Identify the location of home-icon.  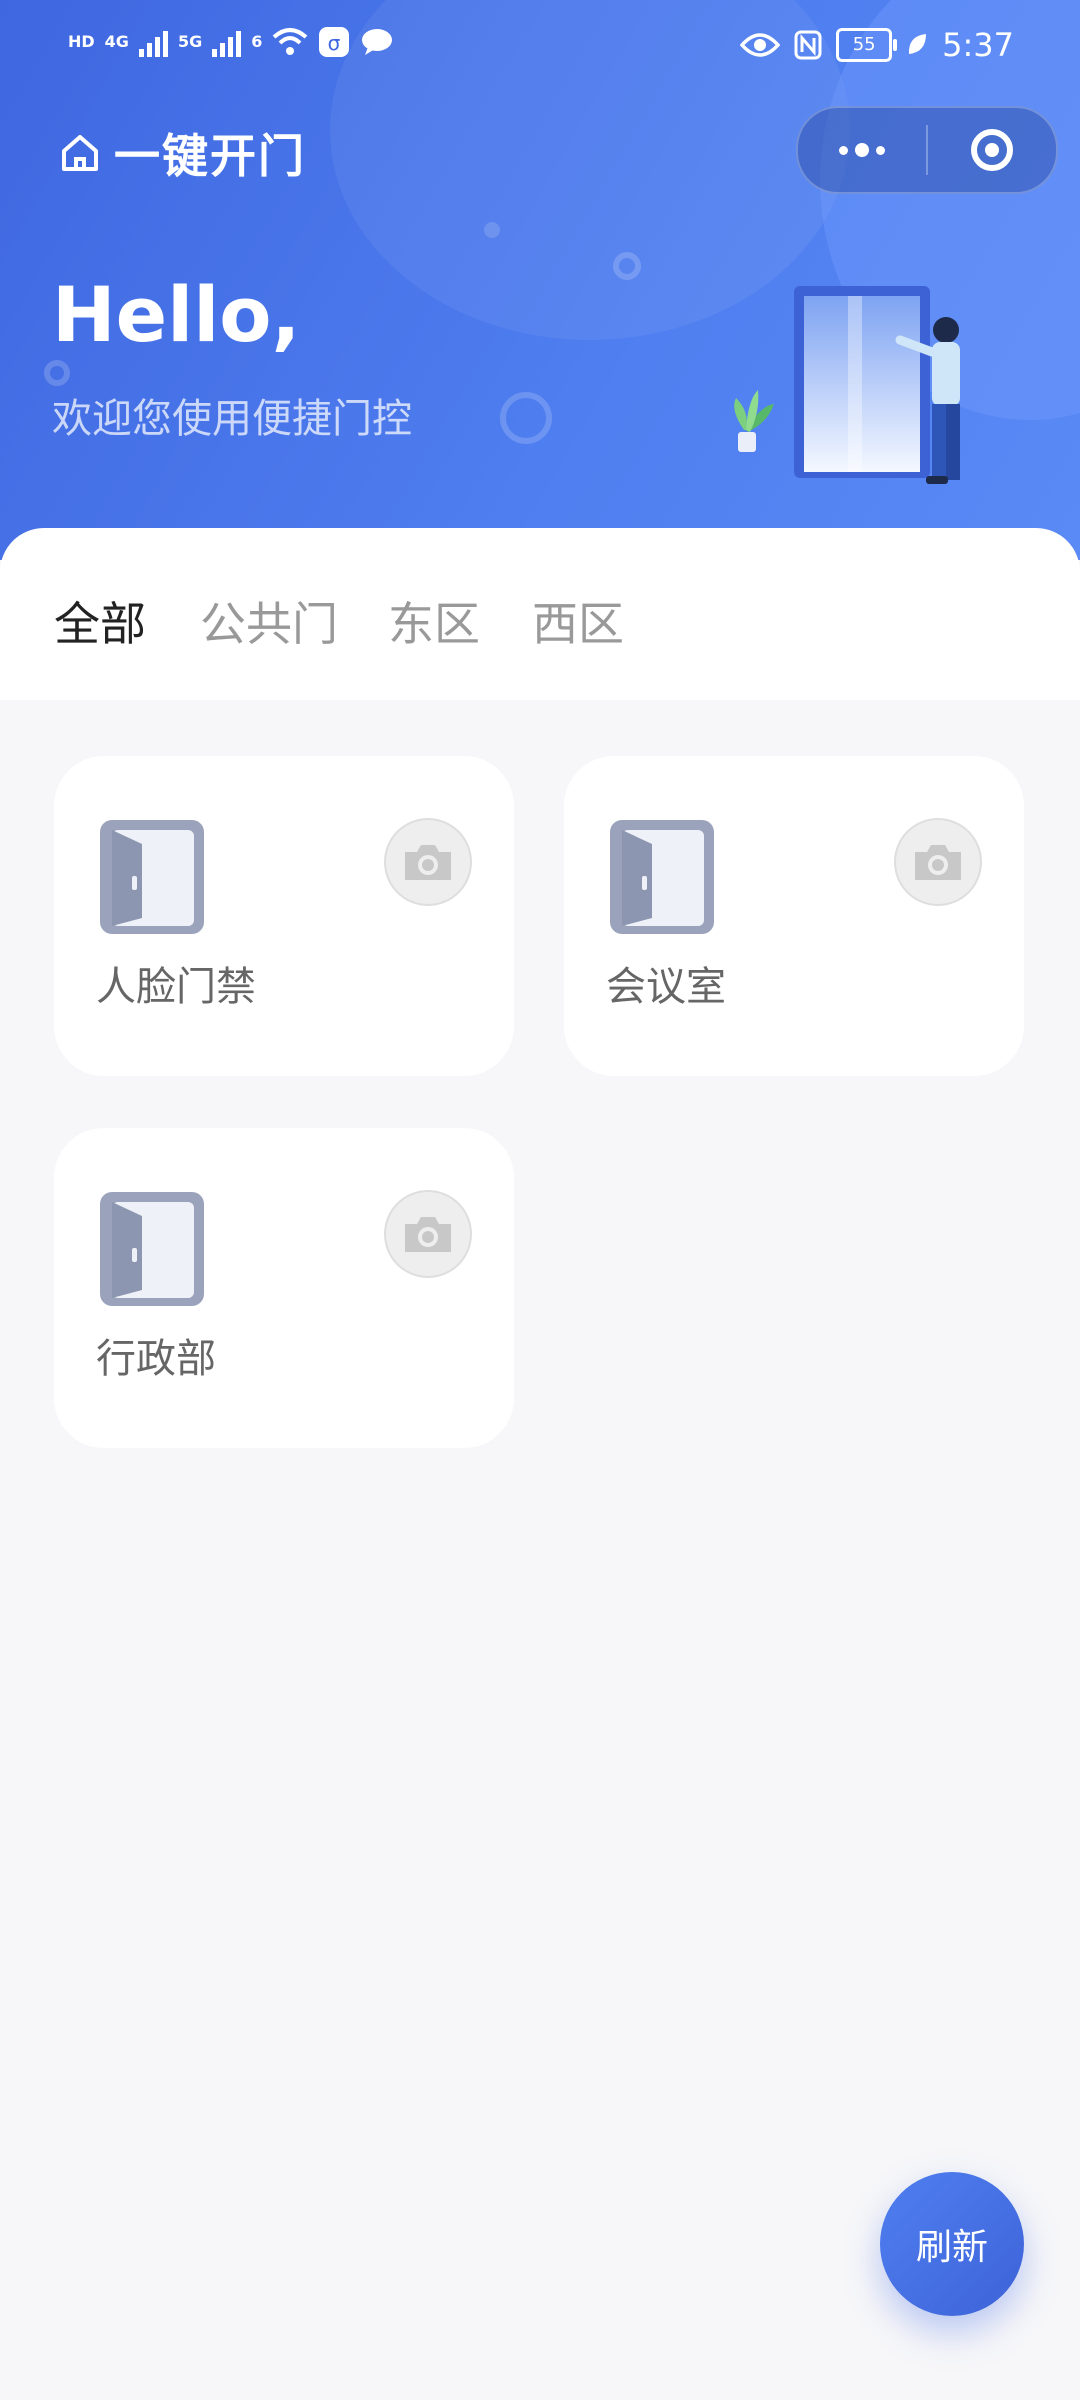
(80, 153).